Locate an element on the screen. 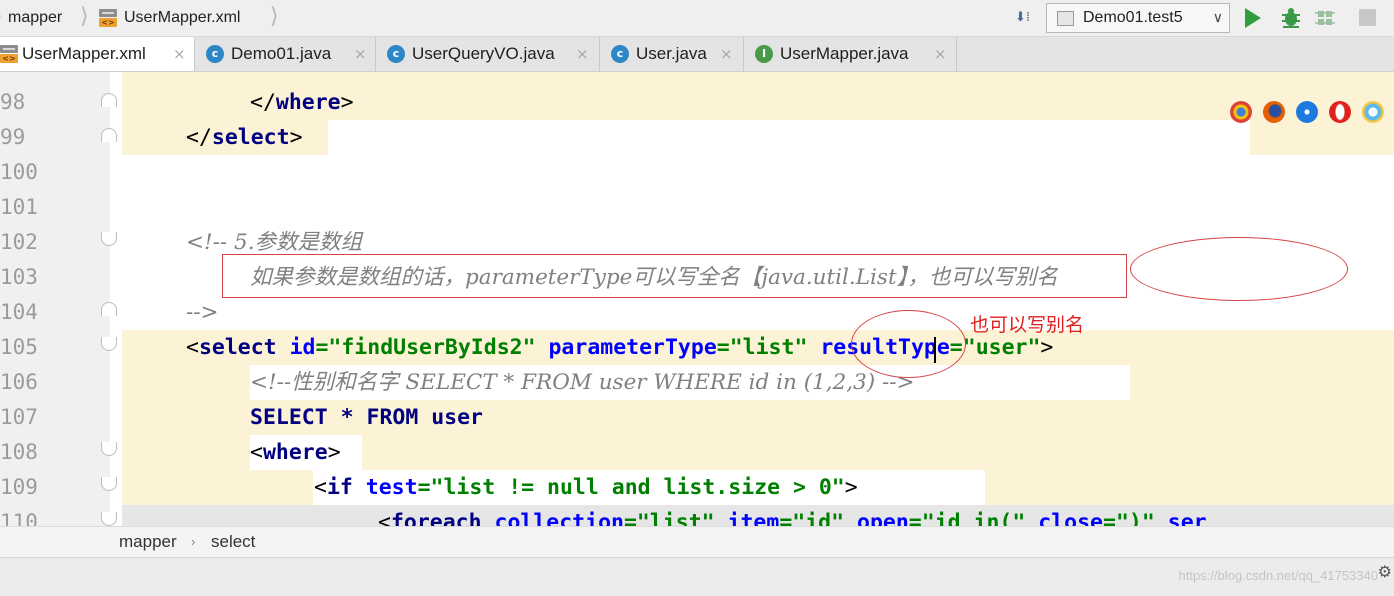 This screenshot has width=1394, height=596. chevron-right-icon: › is located at coordinates (193, 541).